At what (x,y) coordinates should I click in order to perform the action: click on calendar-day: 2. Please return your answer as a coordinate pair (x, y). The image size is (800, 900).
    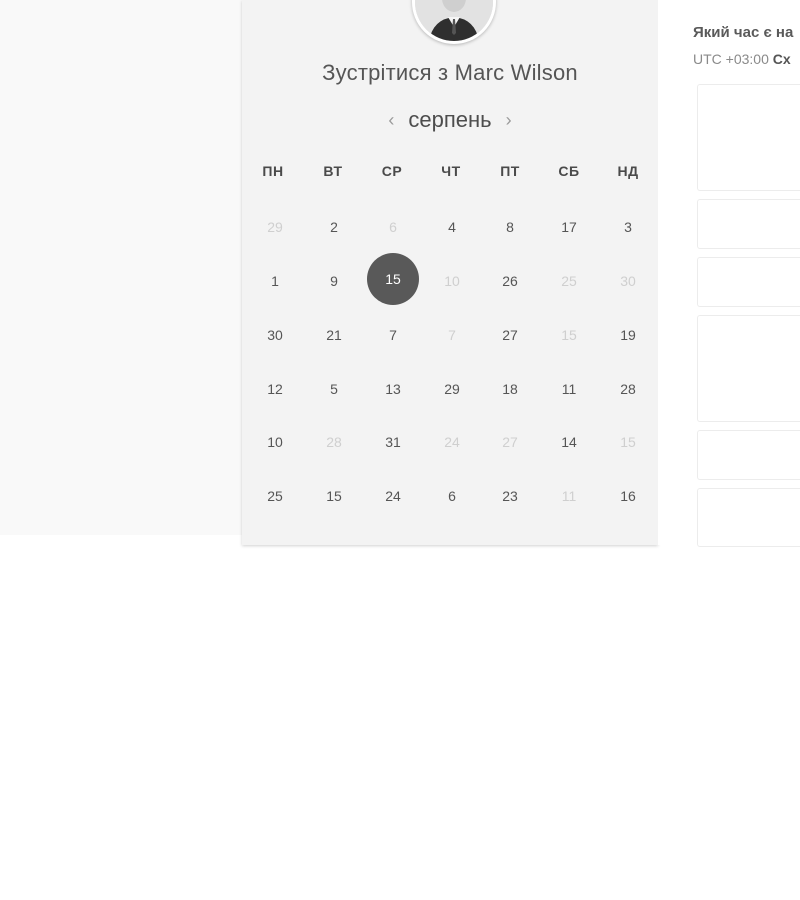
    Looking at the image, I should click on (334, 227).